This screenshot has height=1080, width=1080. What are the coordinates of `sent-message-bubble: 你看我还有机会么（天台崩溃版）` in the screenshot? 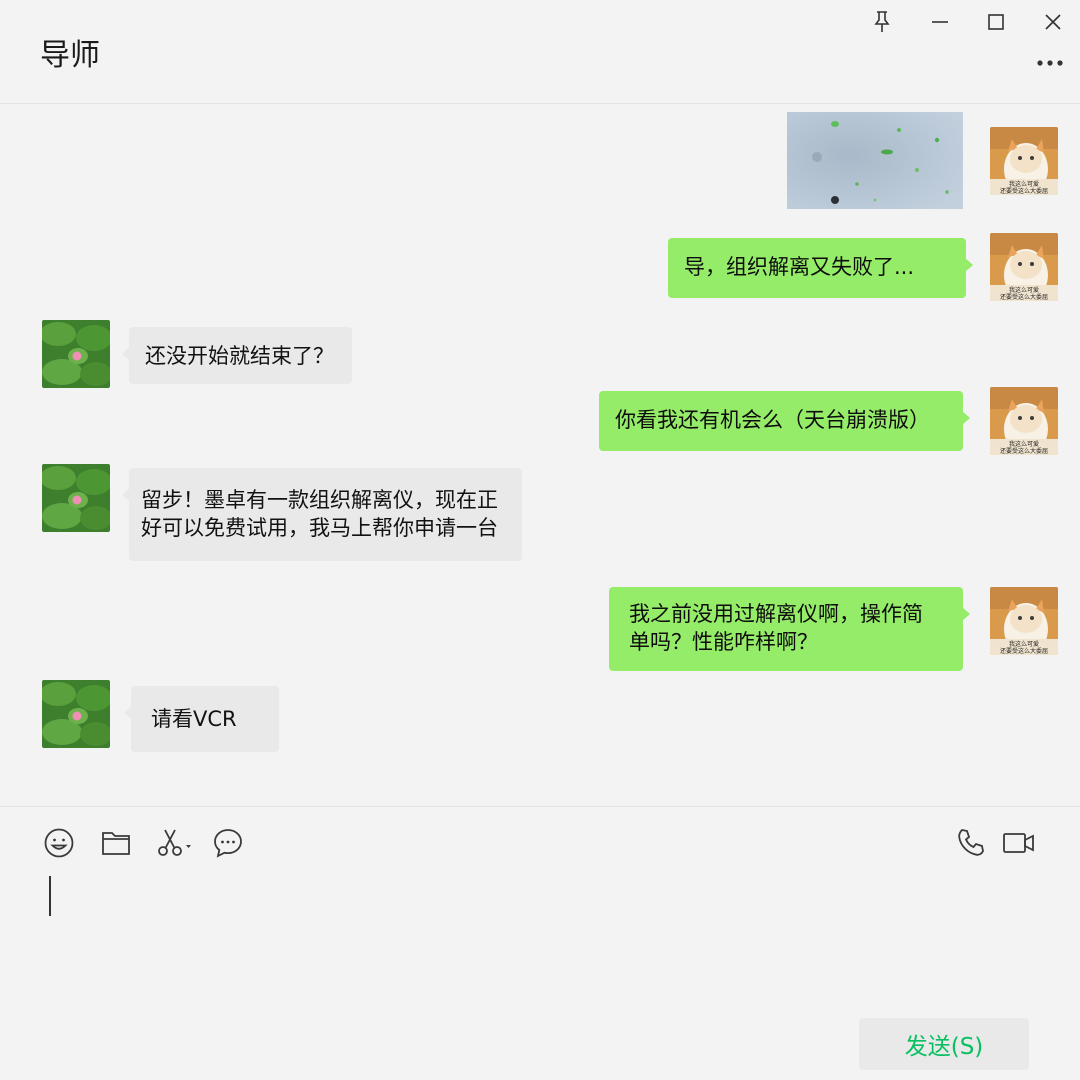 It's located at (784, 421).